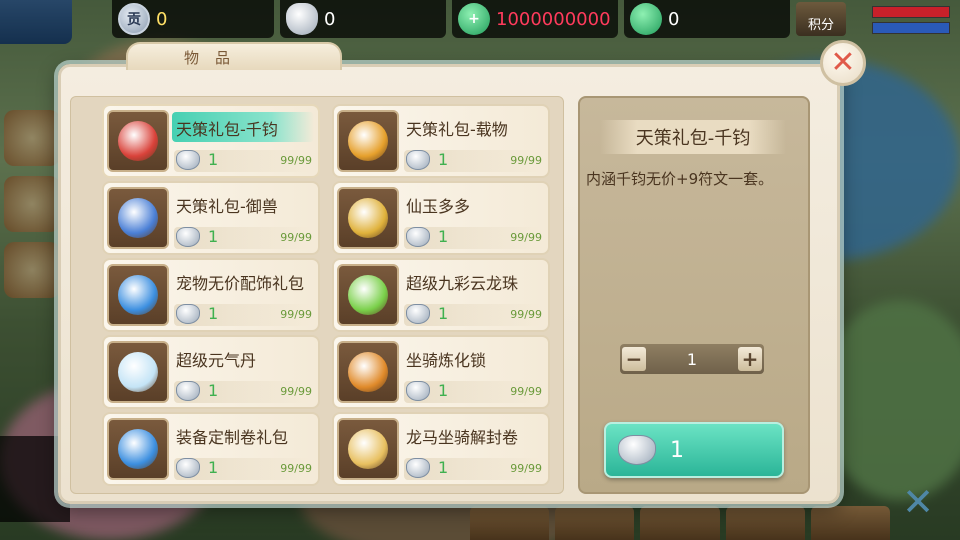 The image size is (960, 540). Describe the element at coordinates (441, 449) in the screenshot. I see `item-card: 龙马坐骑解封卷 1 99/99` at that location.